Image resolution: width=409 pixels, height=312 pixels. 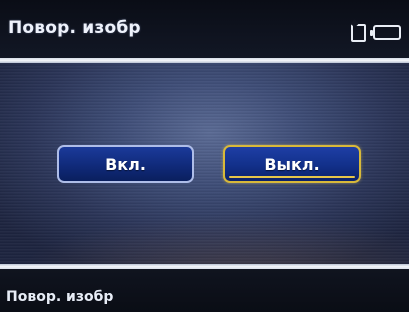 What do you see at coordinates (385, 32) in the screenshot?
I see `battery-icon` at bounding box center [385, 32].